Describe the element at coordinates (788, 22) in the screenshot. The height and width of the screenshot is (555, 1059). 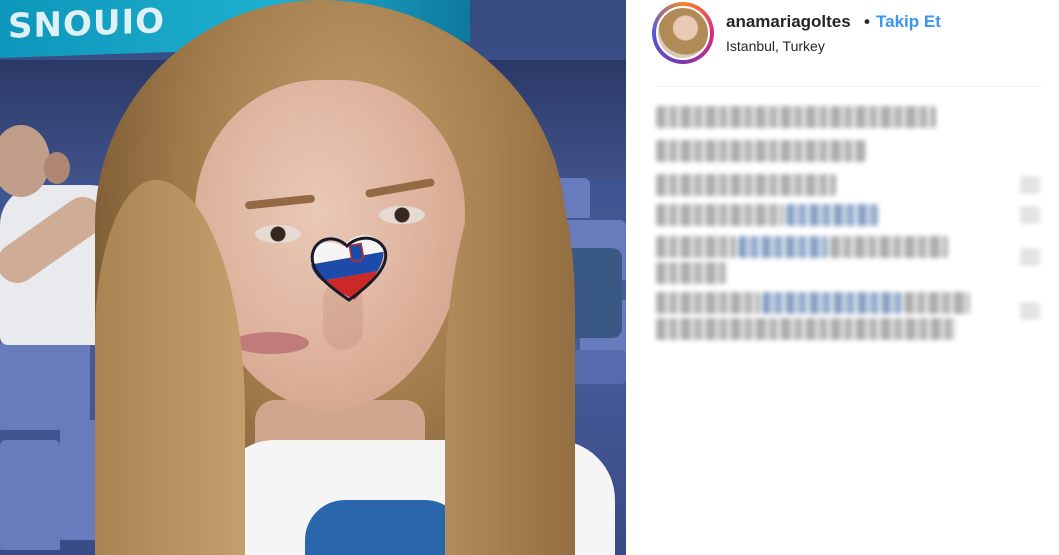
I see `username-link: anamariagoltes` at that location.